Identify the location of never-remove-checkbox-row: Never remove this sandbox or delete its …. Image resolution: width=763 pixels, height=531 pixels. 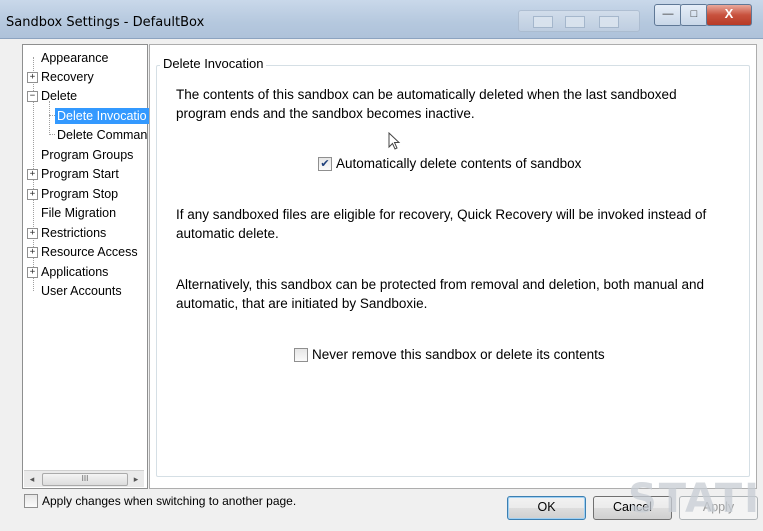
(449, 354).